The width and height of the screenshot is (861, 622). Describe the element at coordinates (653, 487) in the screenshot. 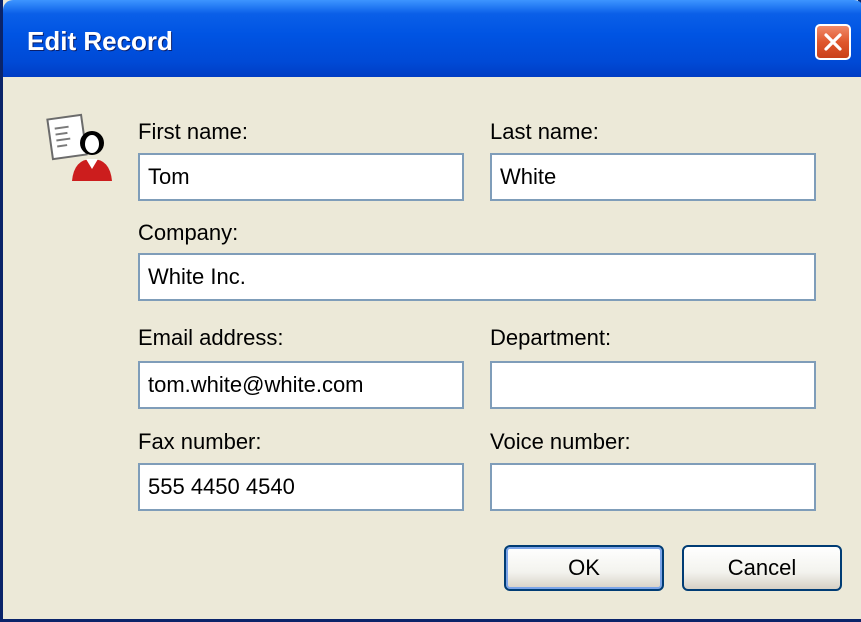

I see `voice-number-field` at that location.